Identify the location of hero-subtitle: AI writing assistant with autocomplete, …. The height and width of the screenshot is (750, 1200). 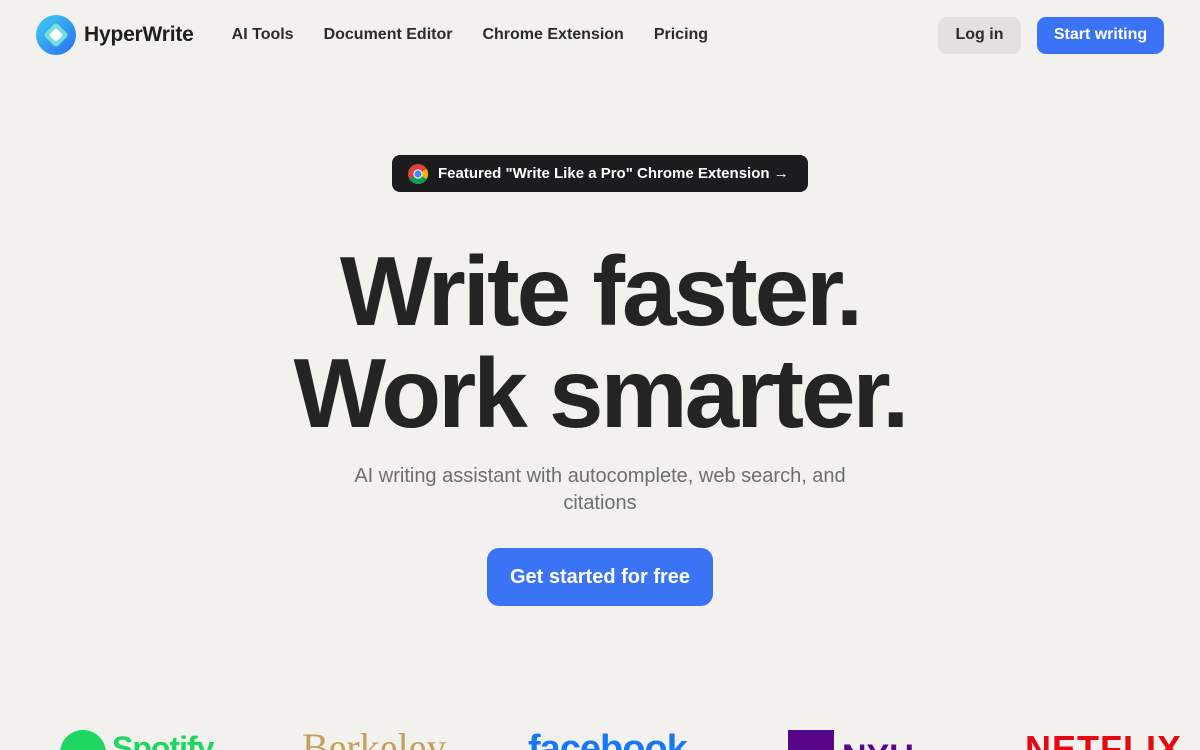
(600, 489).